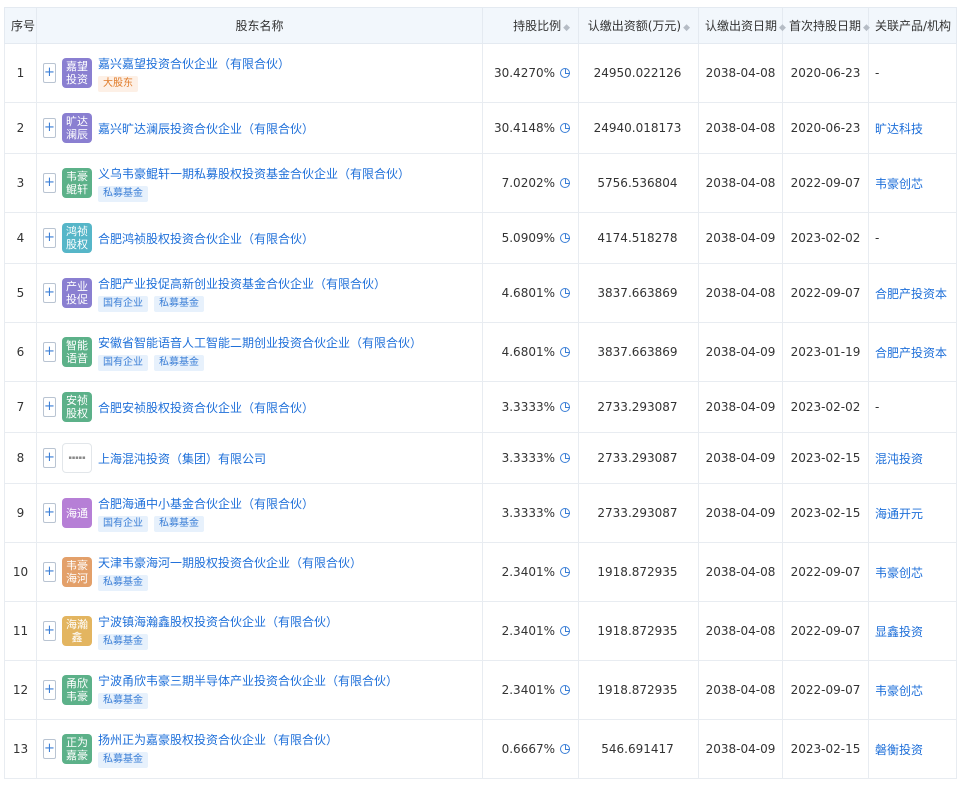  Describe the element at coordinates (912, 631) in the screenshot. I see `related-product-link: 显鑫投资` at that location.